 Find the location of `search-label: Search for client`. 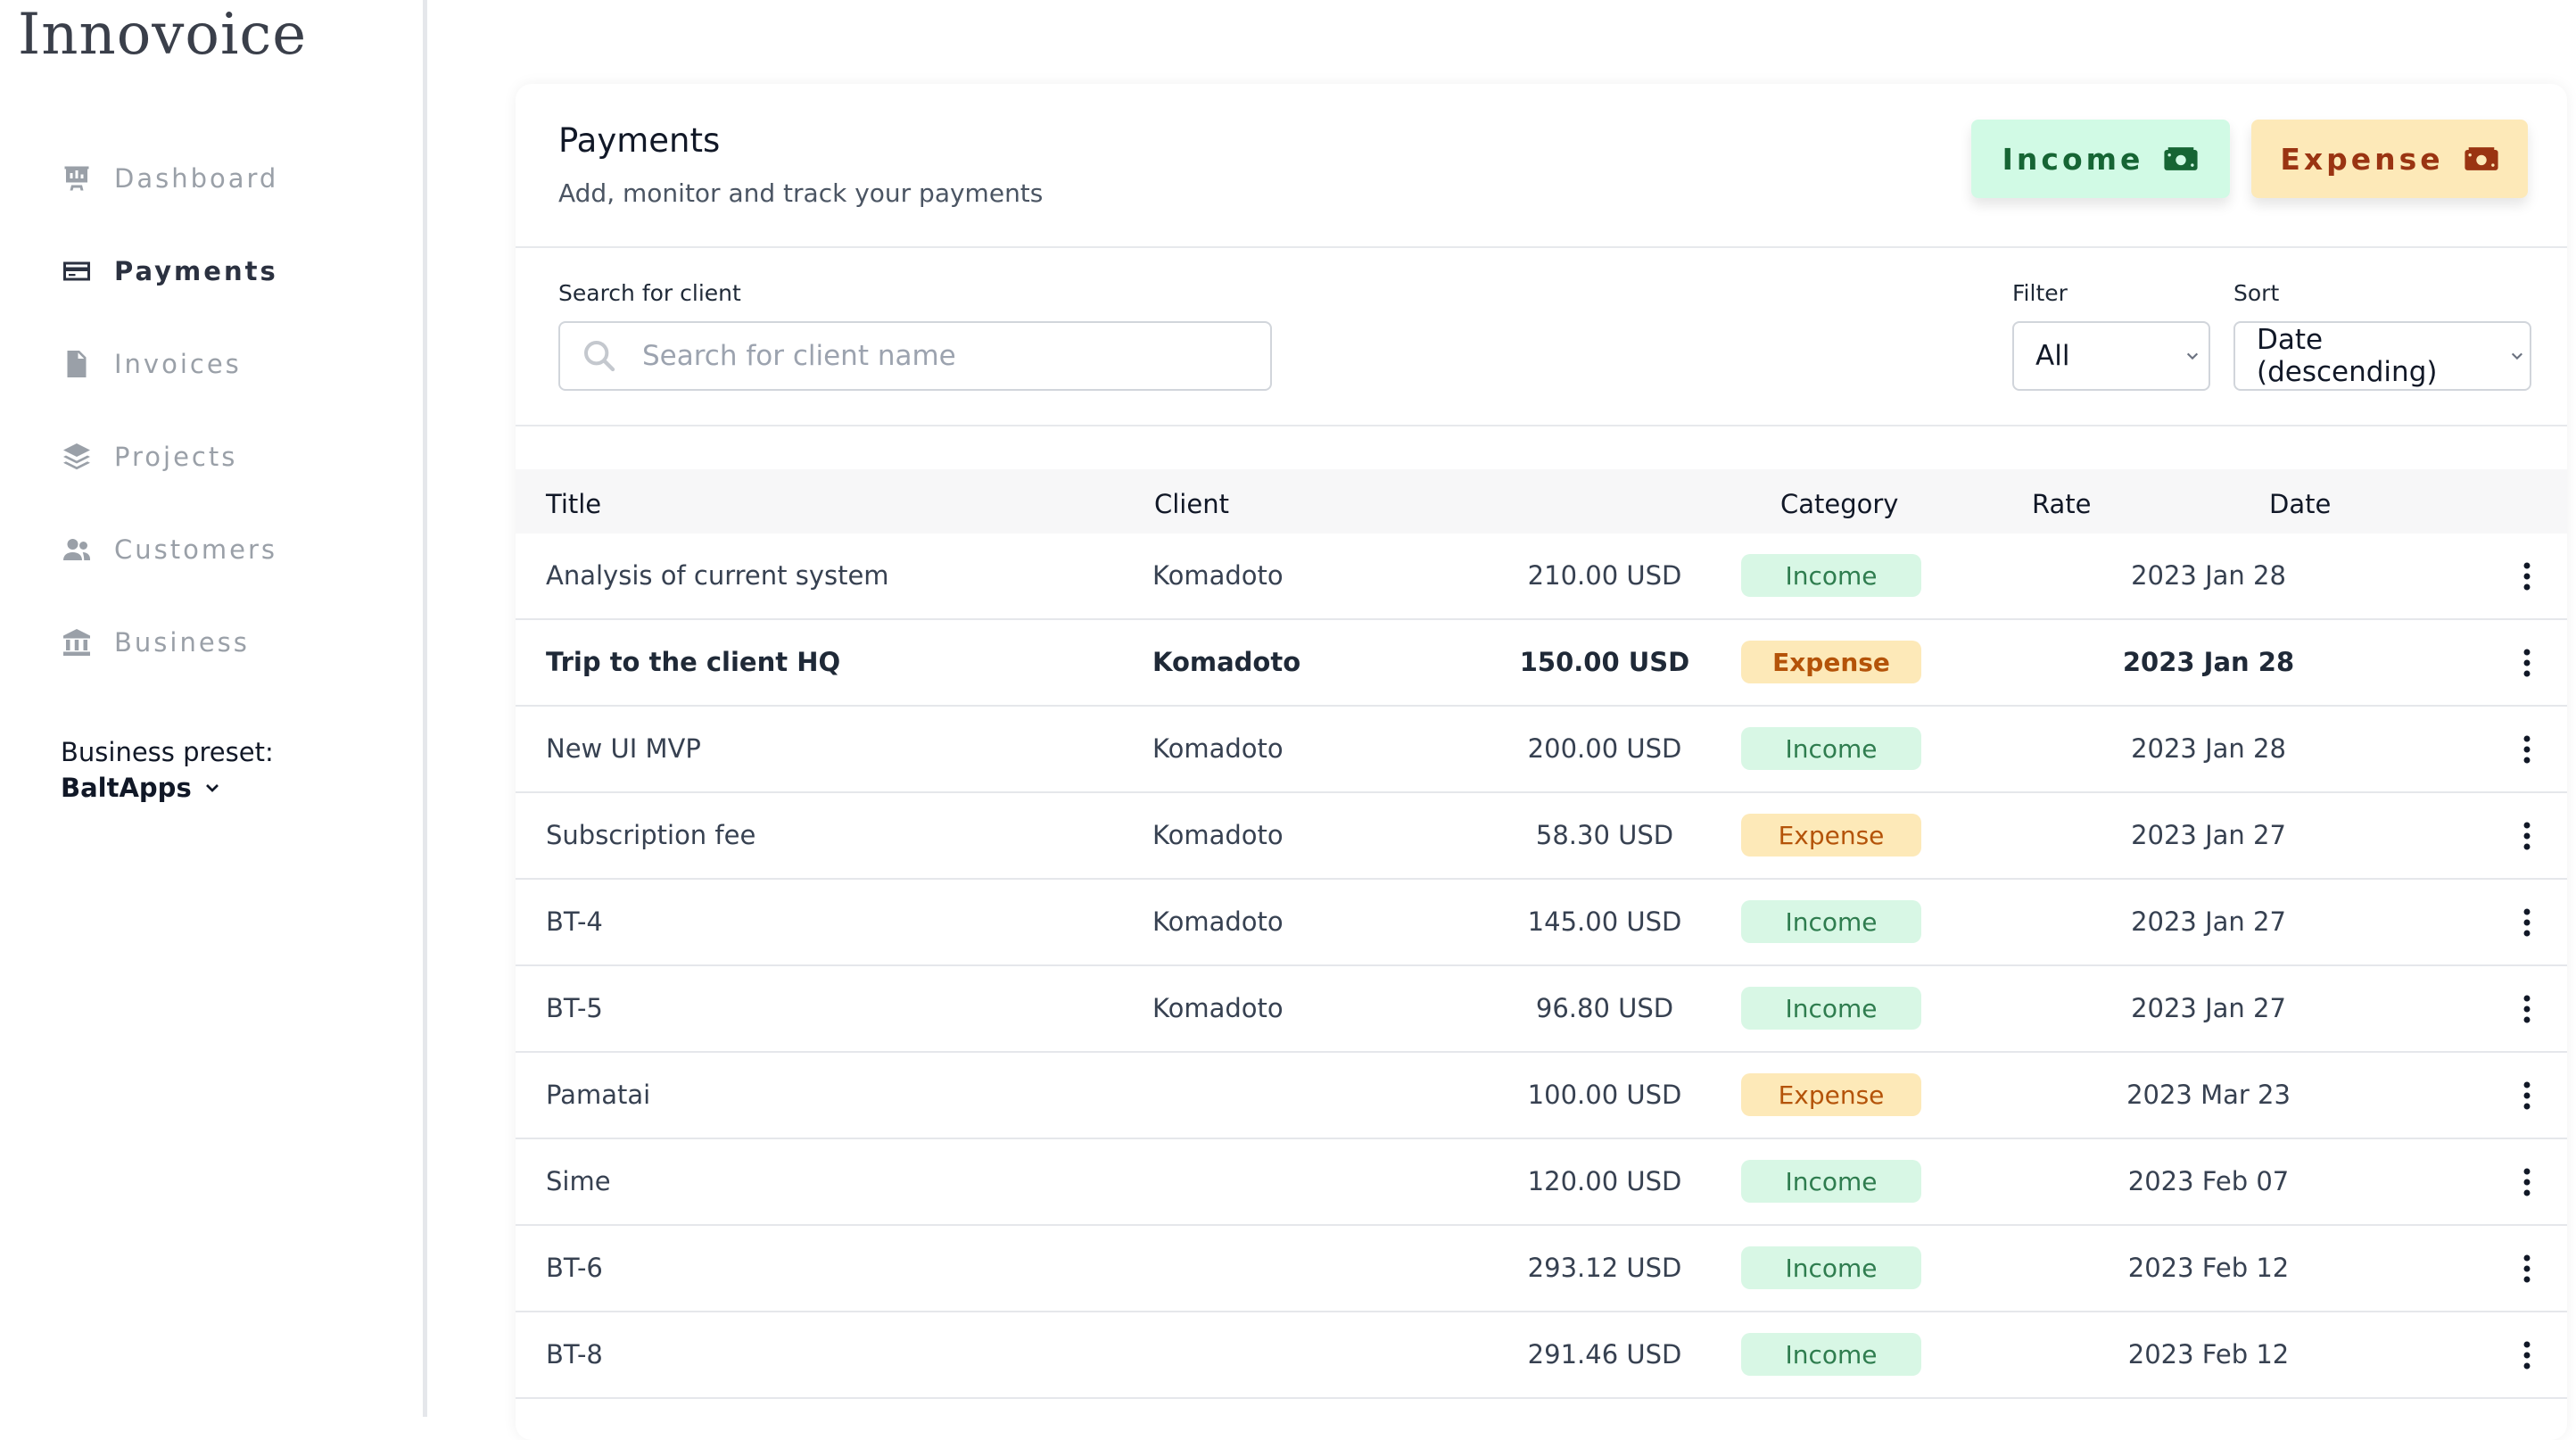

search-label: Search for client is located at coordinates (649, 293).